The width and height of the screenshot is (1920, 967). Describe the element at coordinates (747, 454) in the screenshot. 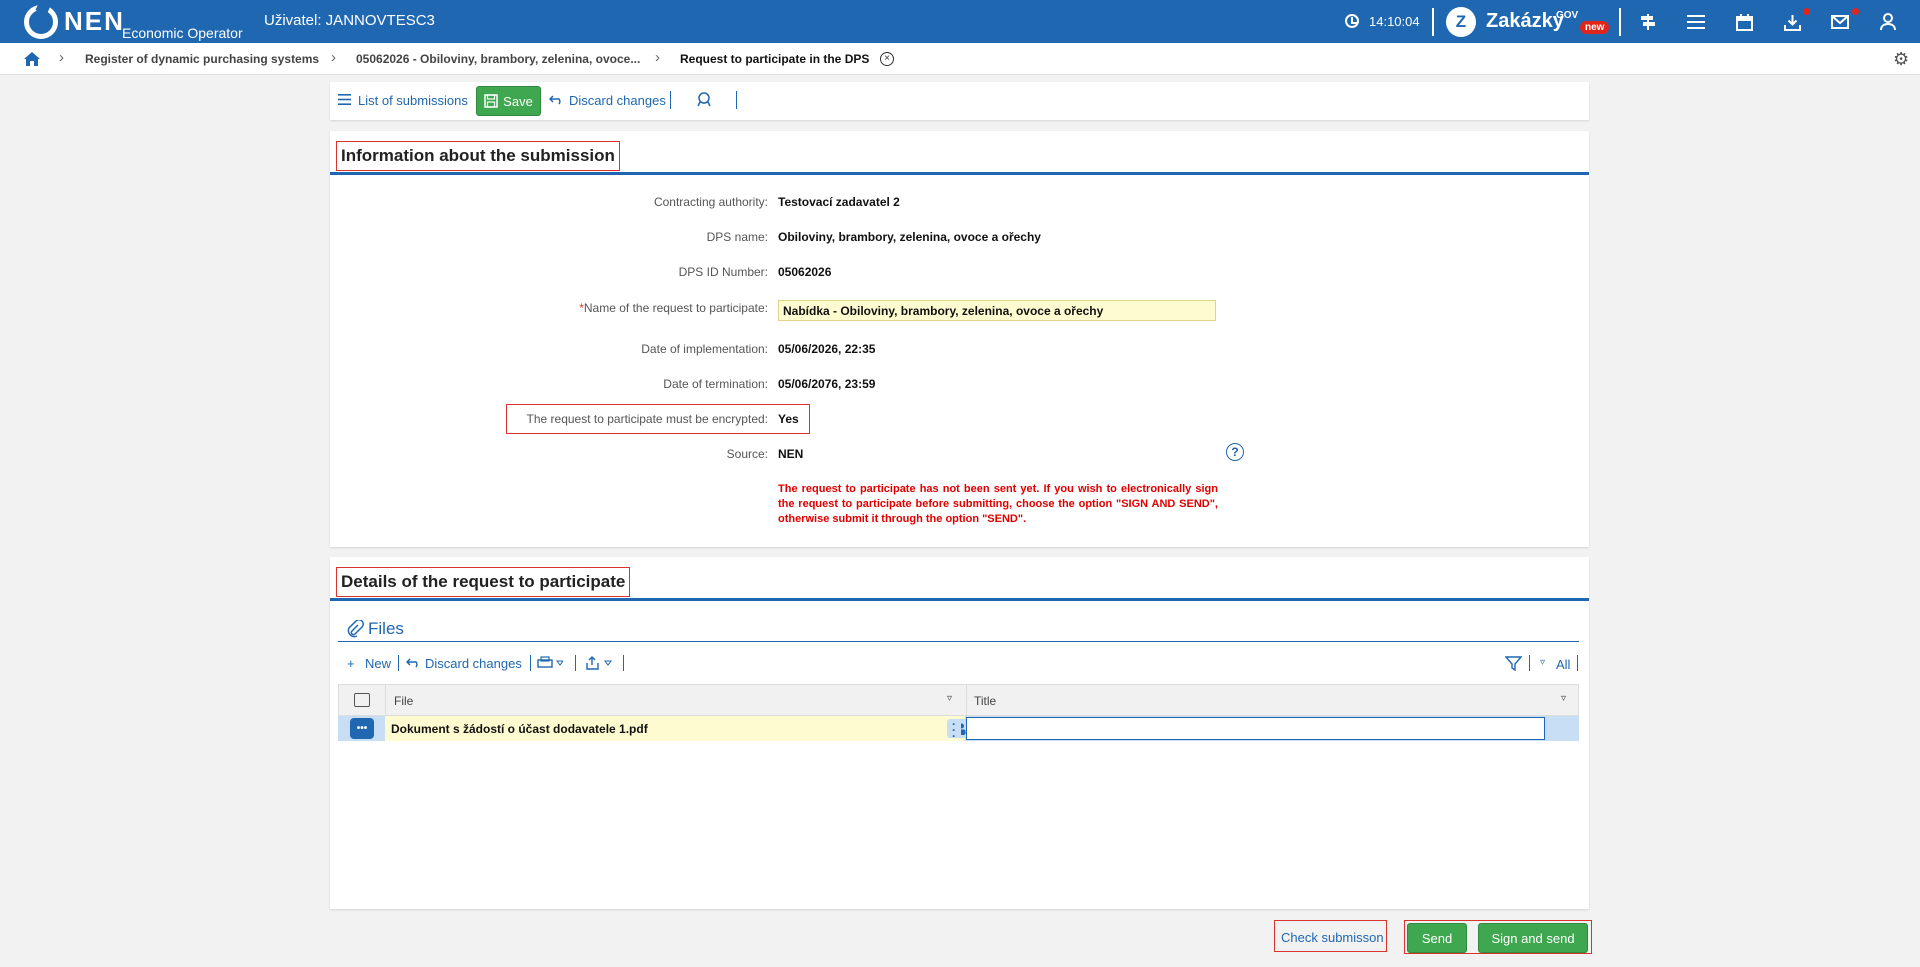

I see `source-label: Source:` at that location.